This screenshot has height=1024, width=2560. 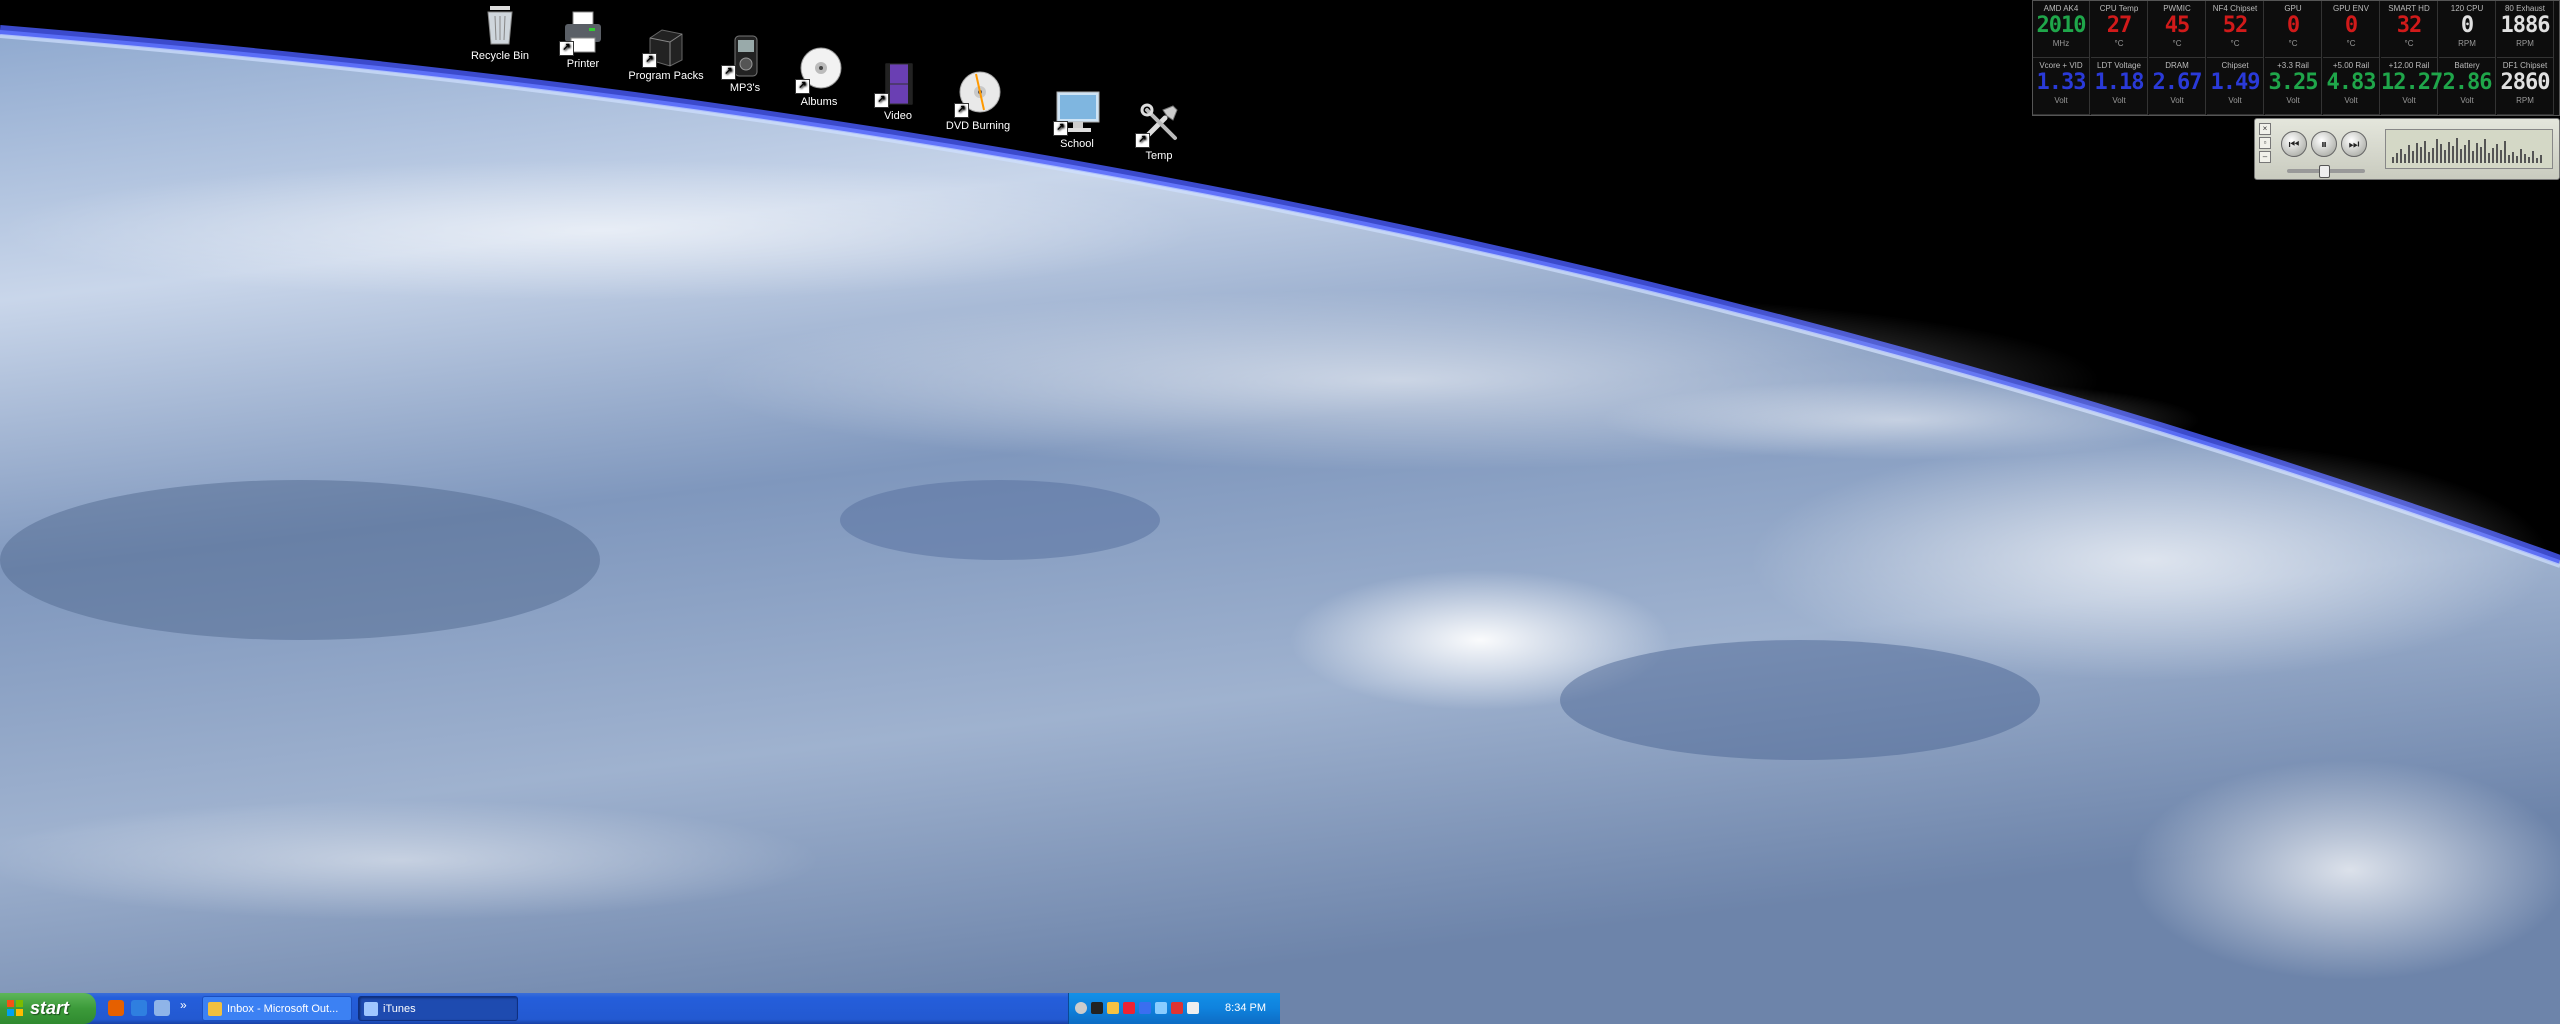 What do you see at coordinates (2235, 25) in the screenshot?
I see `monitor-cell-value: 52` at bounding box center [2235, 25].